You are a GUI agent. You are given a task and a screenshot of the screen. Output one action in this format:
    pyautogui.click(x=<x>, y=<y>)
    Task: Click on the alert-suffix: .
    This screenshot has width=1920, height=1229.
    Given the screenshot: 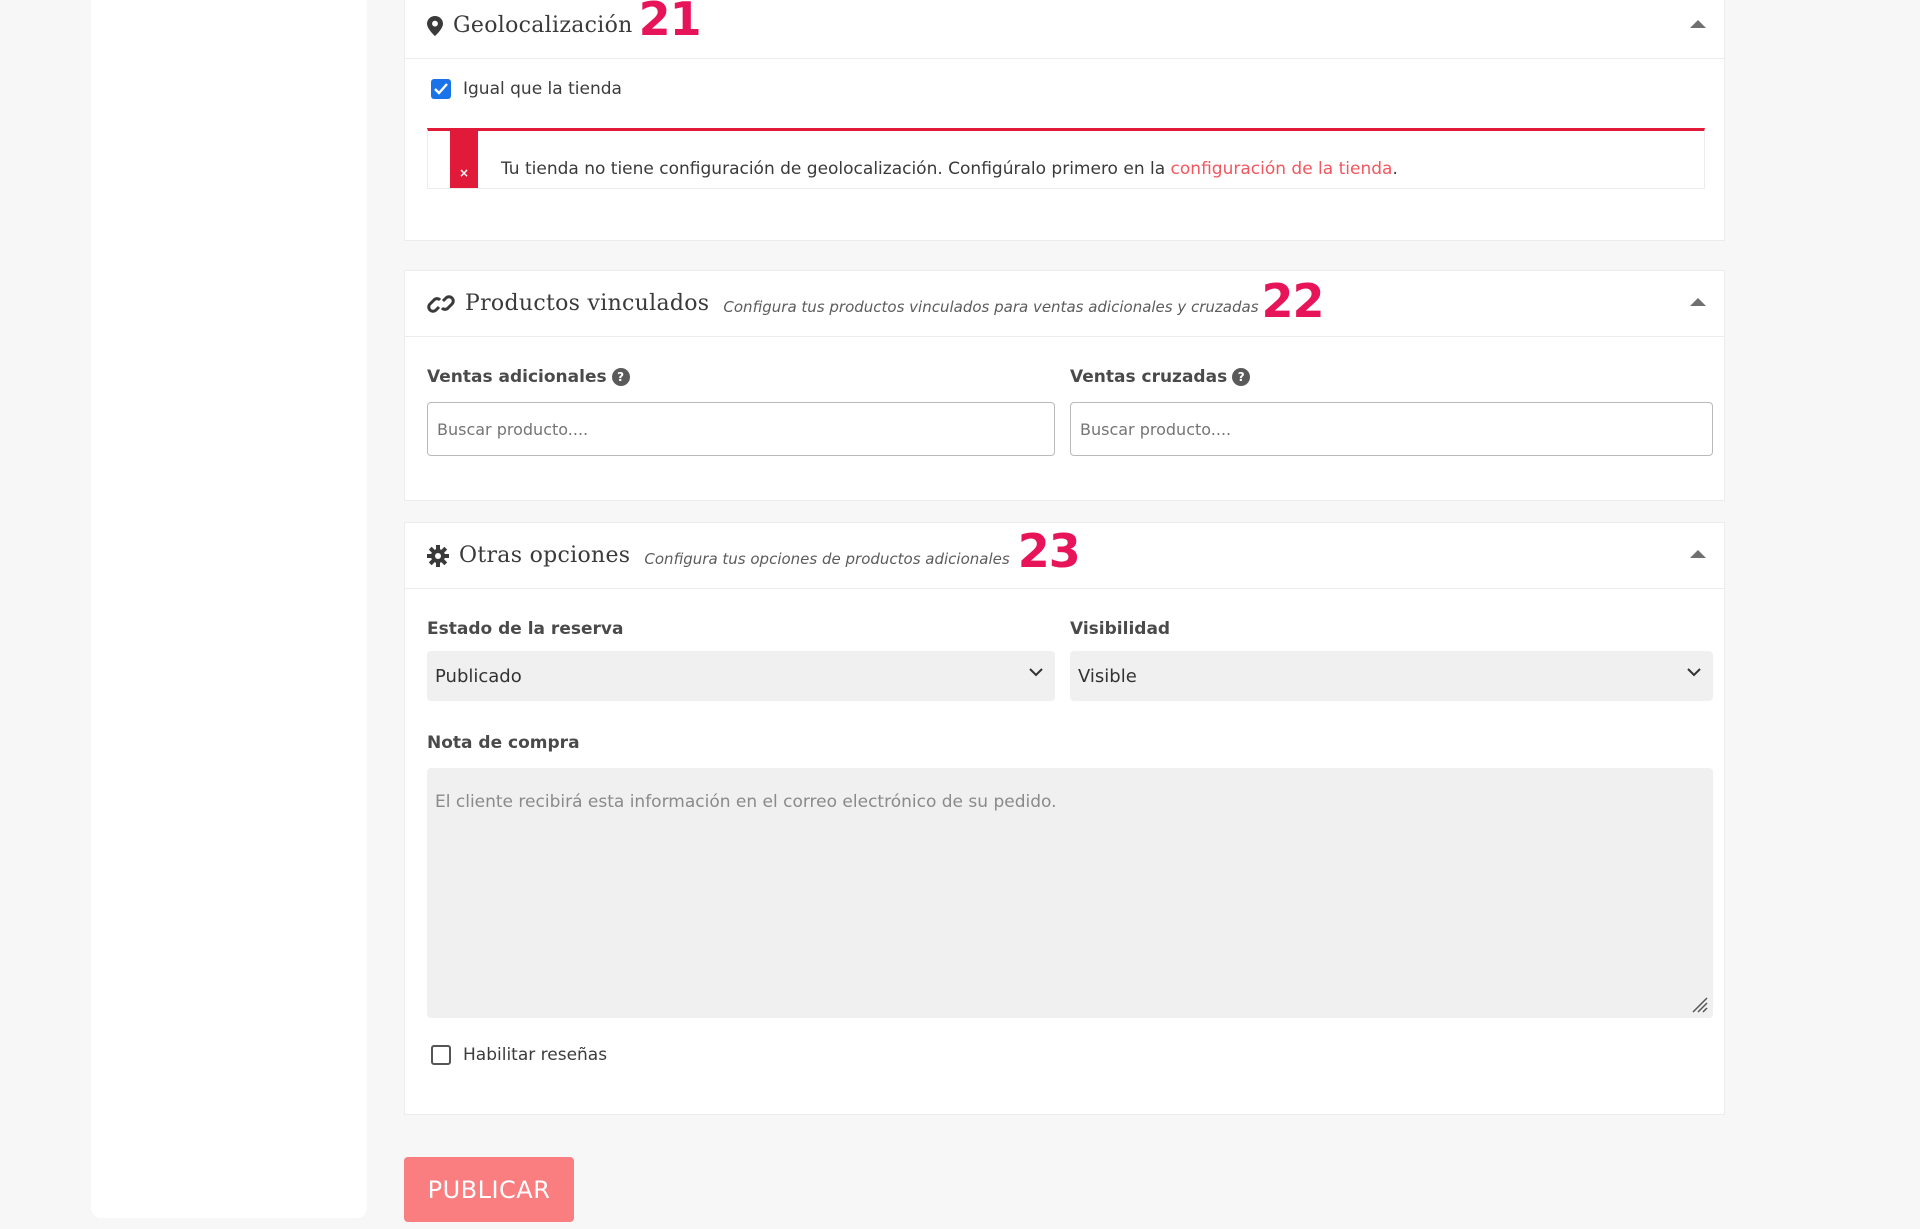 What is the action you would take?
    pyautogui.click(x=1395, y=169)
    